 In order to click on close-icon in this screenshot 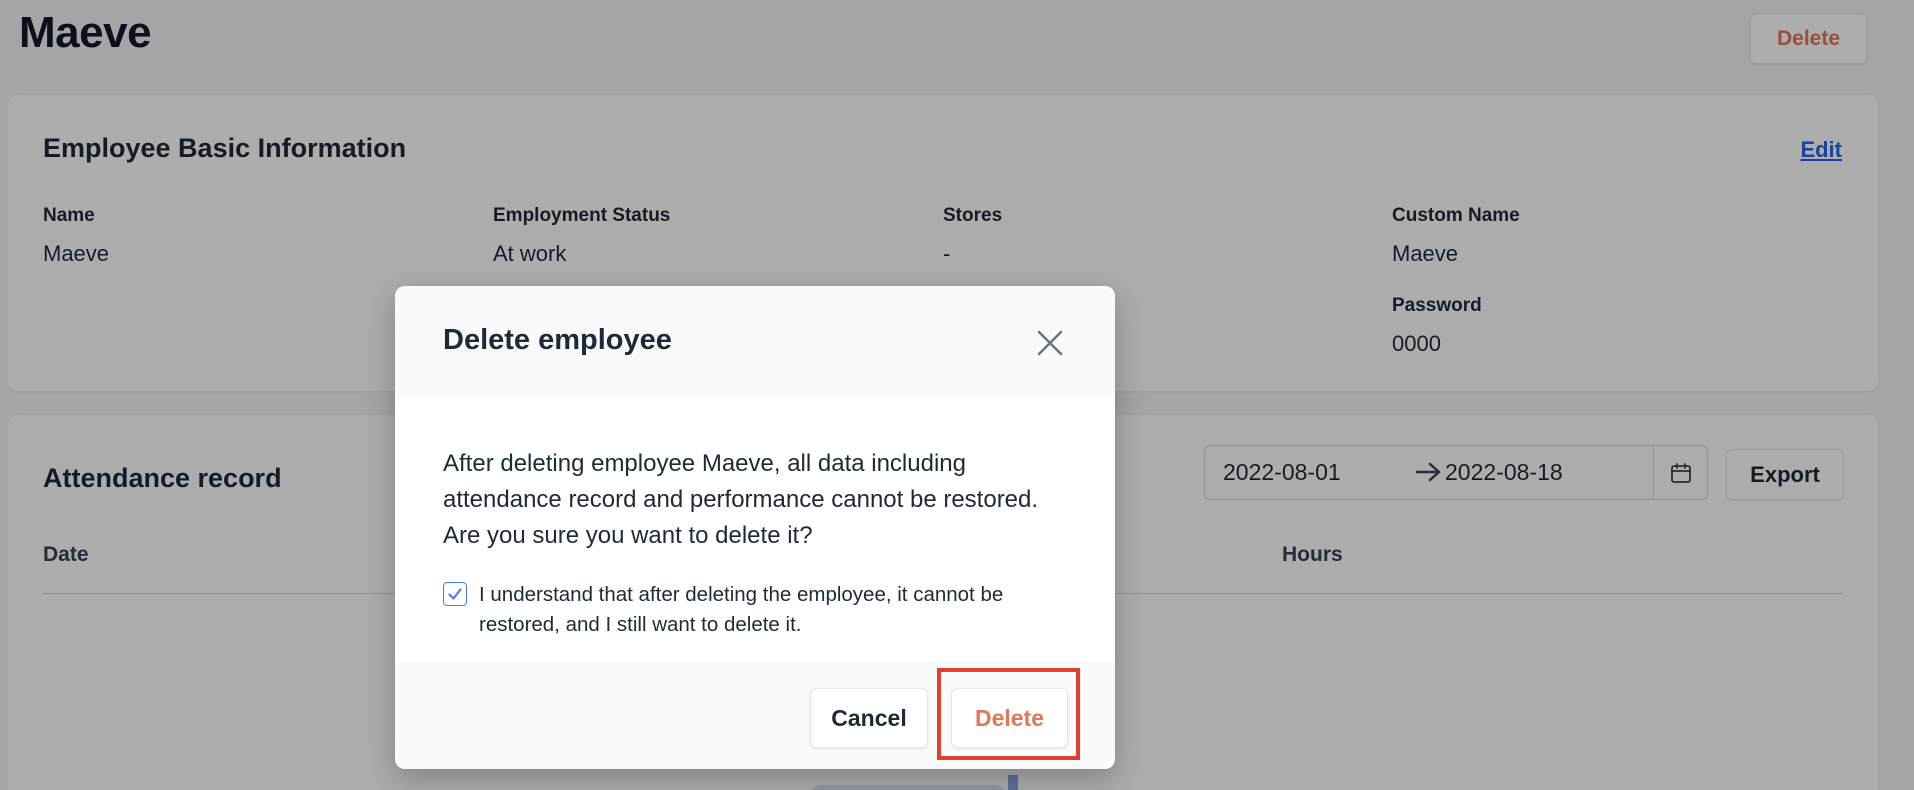, I will do `click(1050, 343)`.